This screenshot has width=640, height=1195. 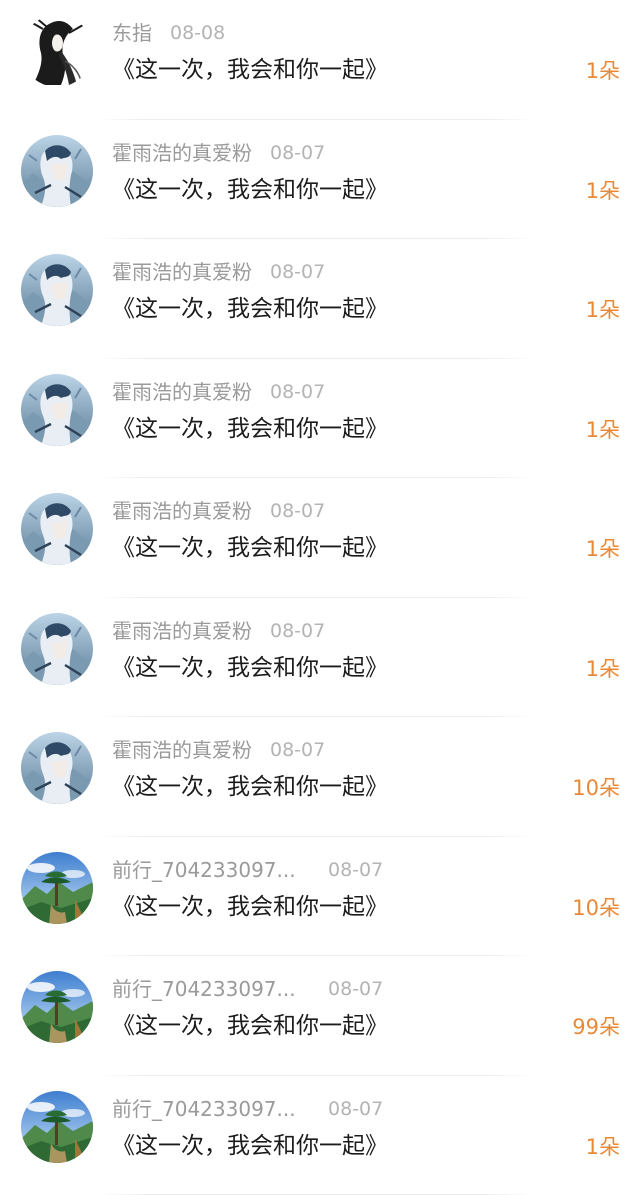 I want to click on list-item: 东指 08-08 《这一次，我会和你一起》 1朵, so click(x=320, y=60).